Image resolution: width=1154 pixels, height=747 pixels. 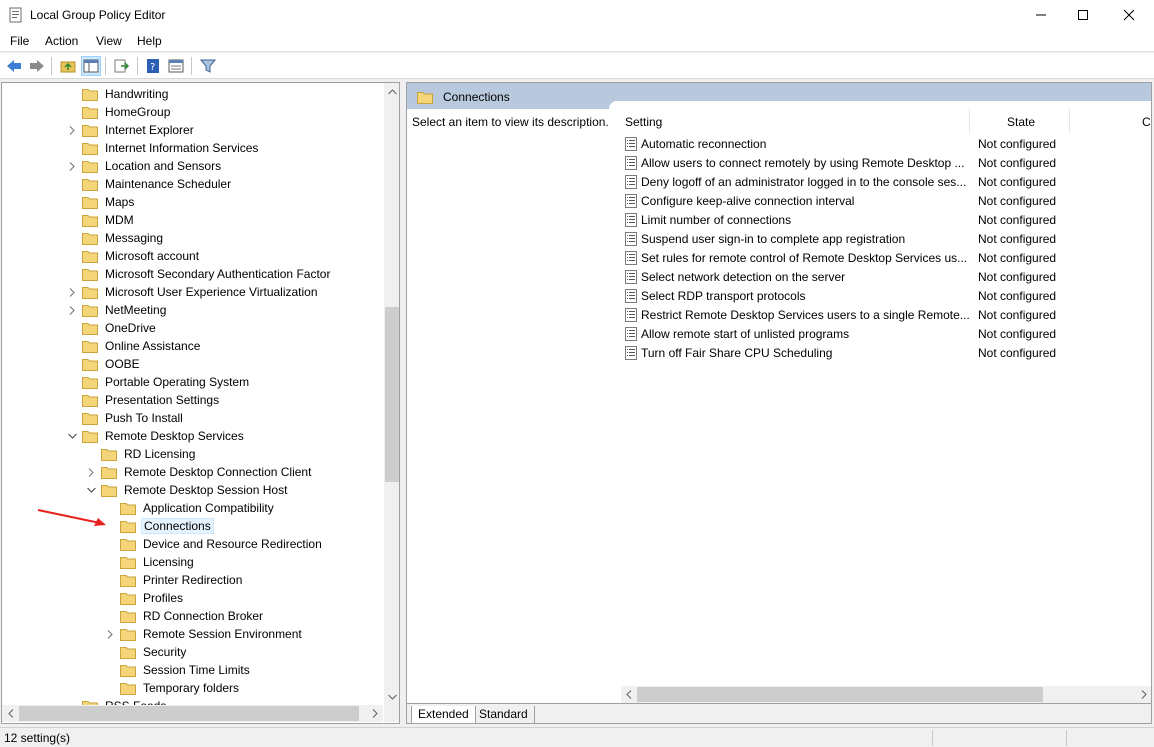 I want to click on export-list-button, so click(x=122, y=66).